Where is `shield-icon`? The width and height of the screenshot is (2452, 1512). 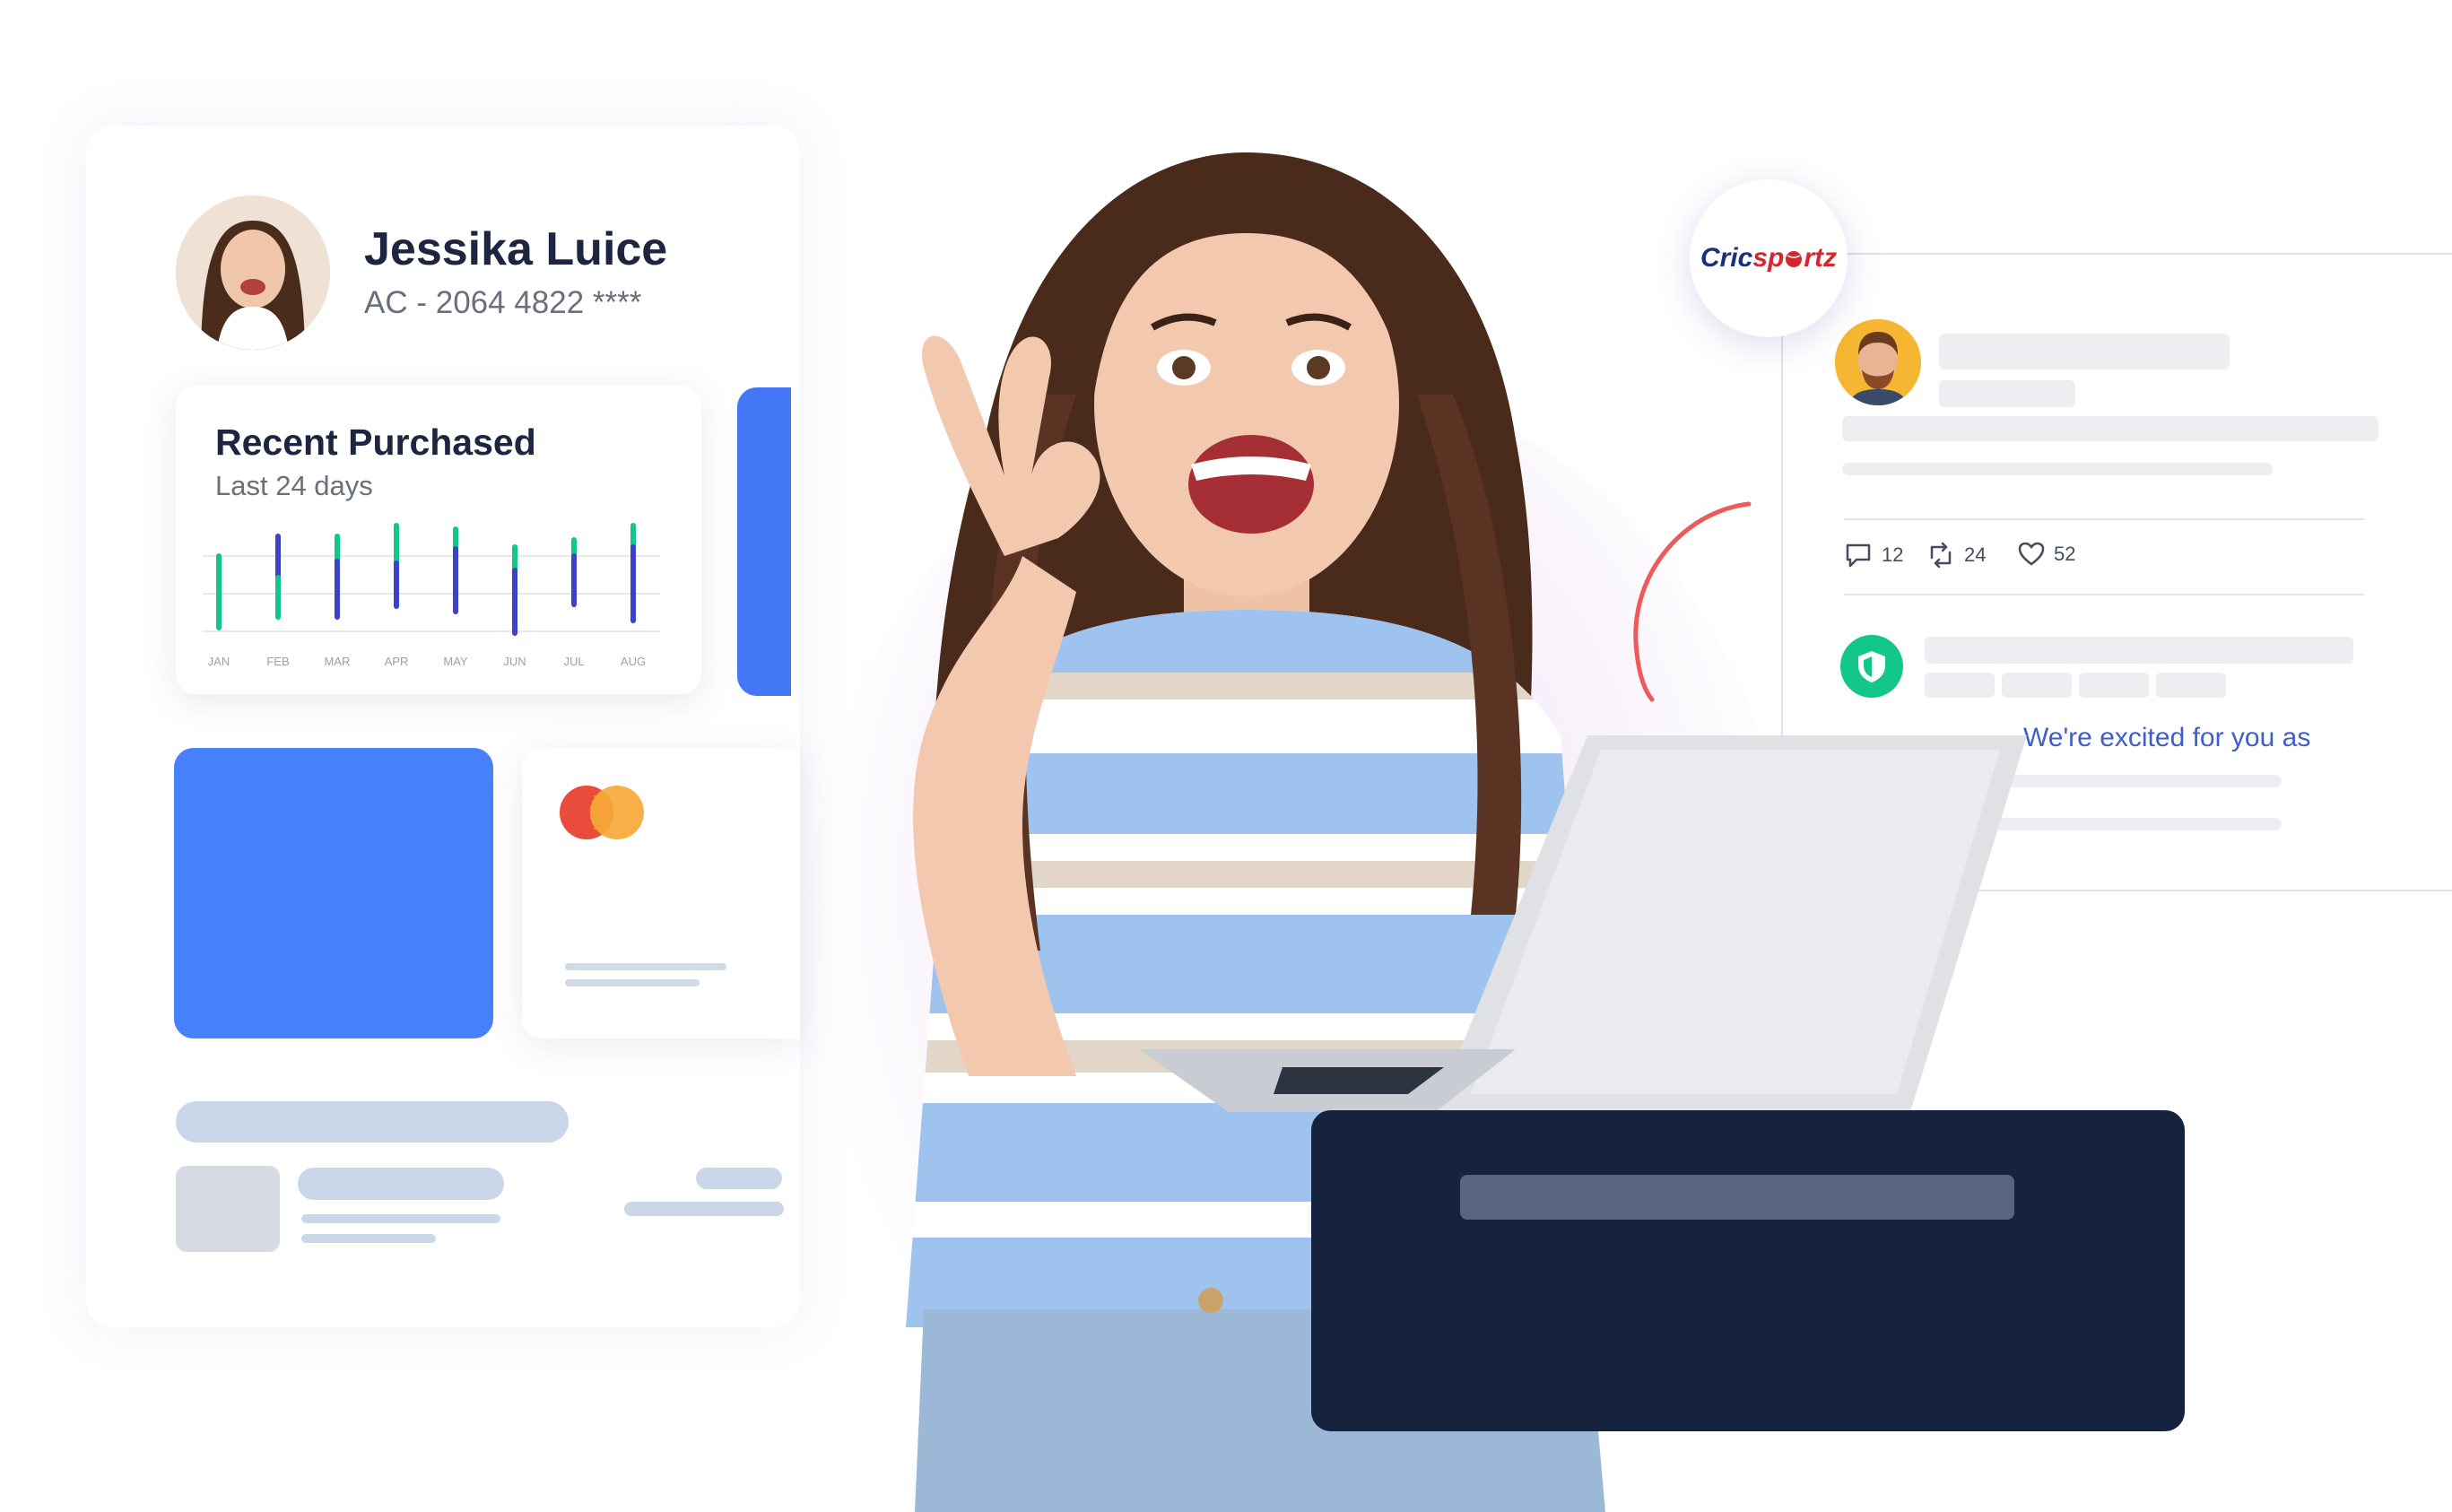 shield-icon is located at coordinates (1871, 666).